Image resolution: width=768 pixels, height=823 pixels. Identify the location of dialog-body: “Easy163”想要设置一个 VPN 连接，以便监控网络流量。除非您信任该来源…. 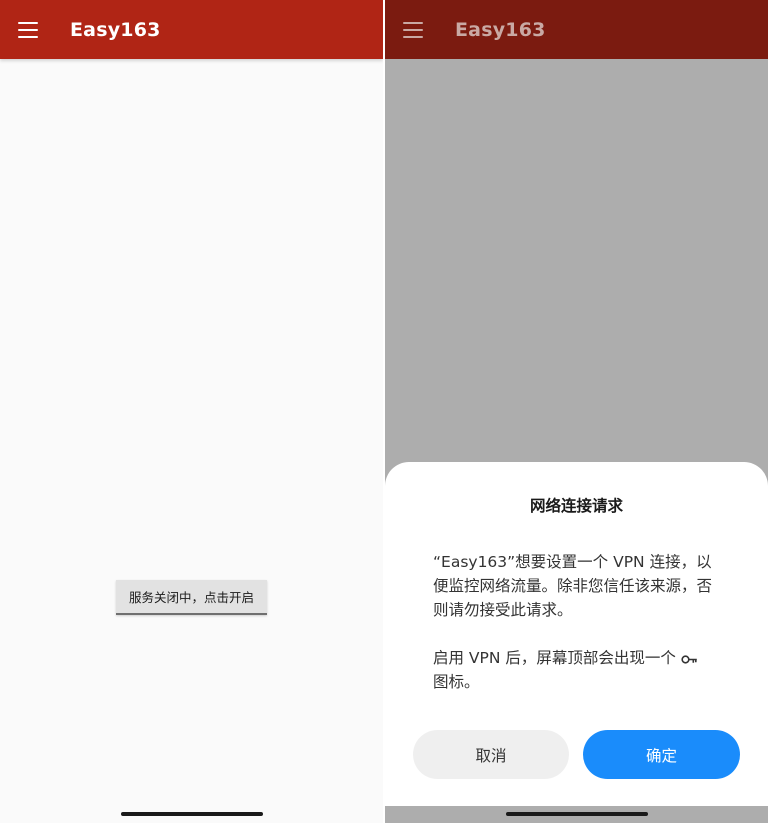
(575, 622).